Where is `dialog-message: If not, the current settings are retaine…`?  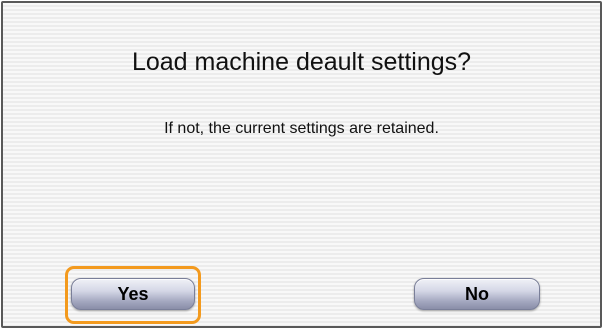
dialog-message: If not, the current settings are retaine… is located at coordinates (301, 128).